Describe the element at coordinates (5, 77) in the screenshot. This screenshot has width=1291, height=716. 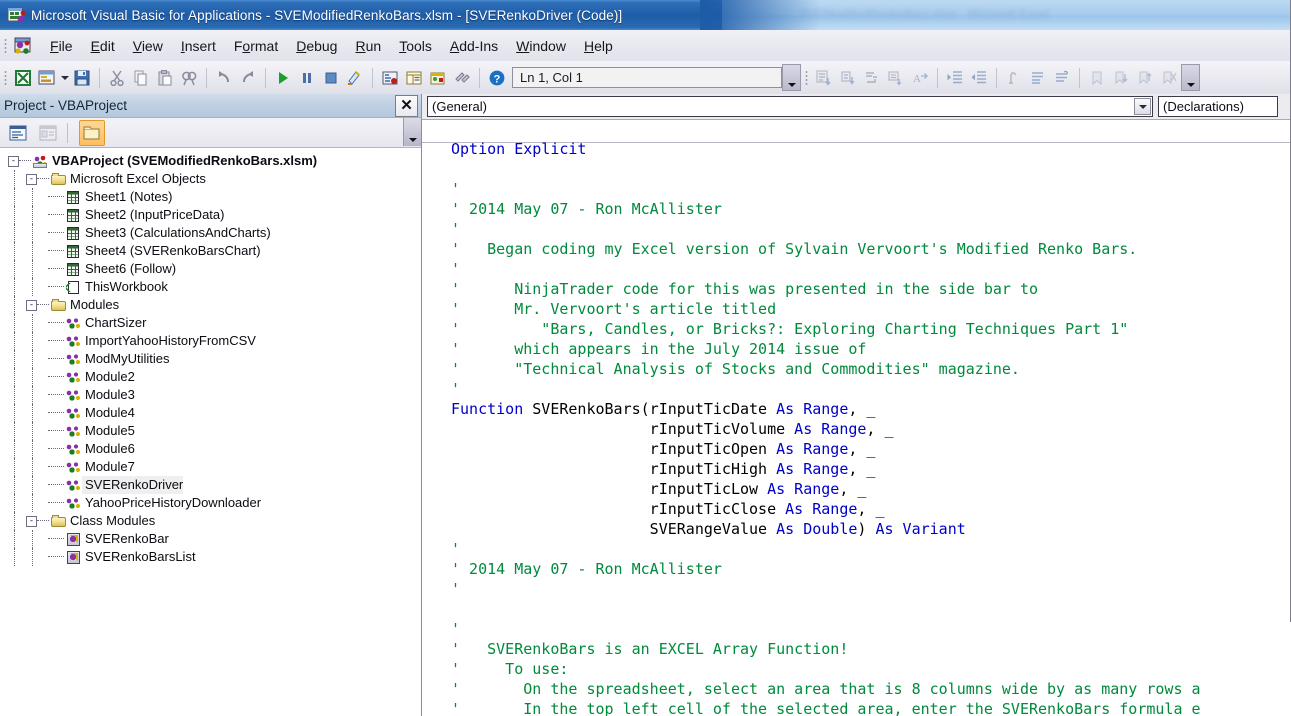
I see `toolbar-drag-grip` at that location.